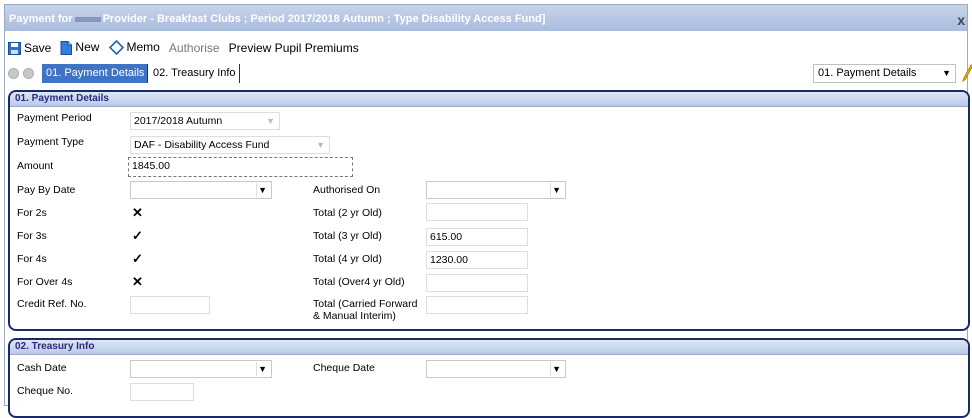 This screenshot has height=418, width=972. What do you see at coordinates (95, 73) in the screenshot?
I see `tab-payment-details: 01. Payment Details` at bounding box center [95, 73].